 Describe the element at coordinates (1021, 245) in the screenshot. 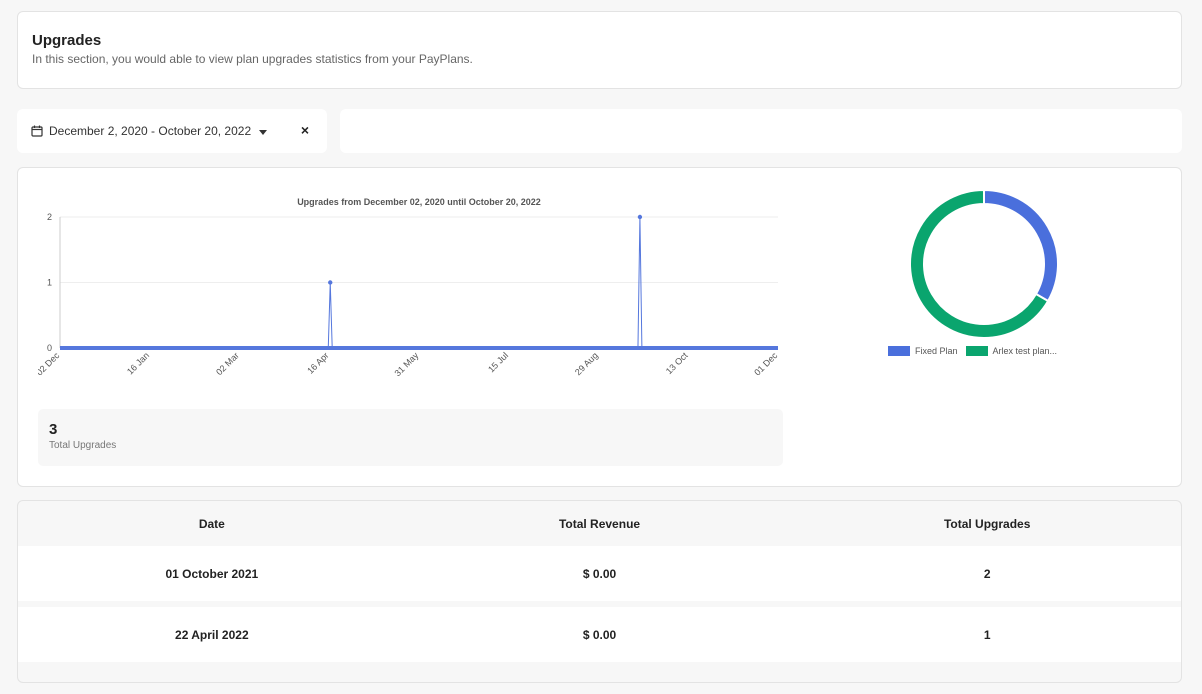

I see `donut-slice` at that location.